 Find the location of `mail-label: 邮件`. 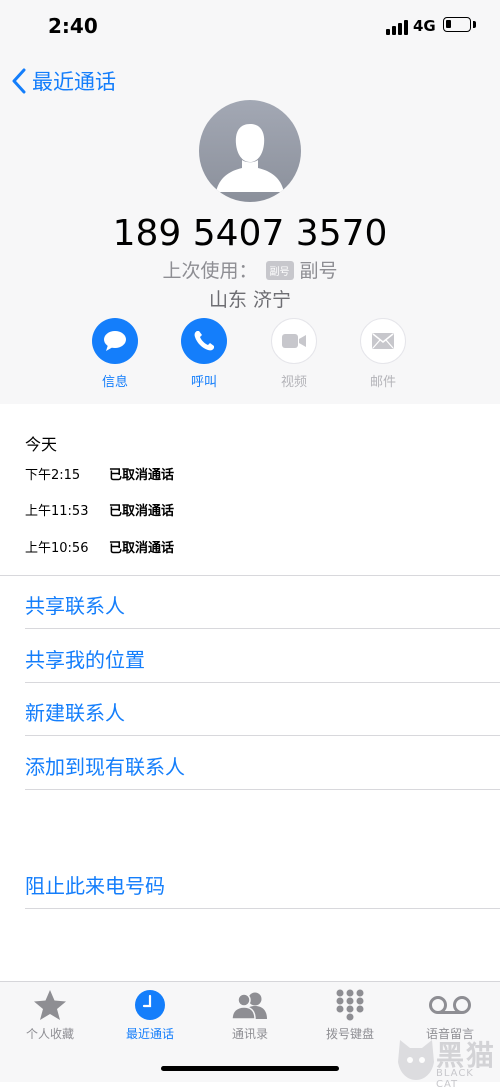

mail-label: 邮件 is located at coordinates (382, 382).